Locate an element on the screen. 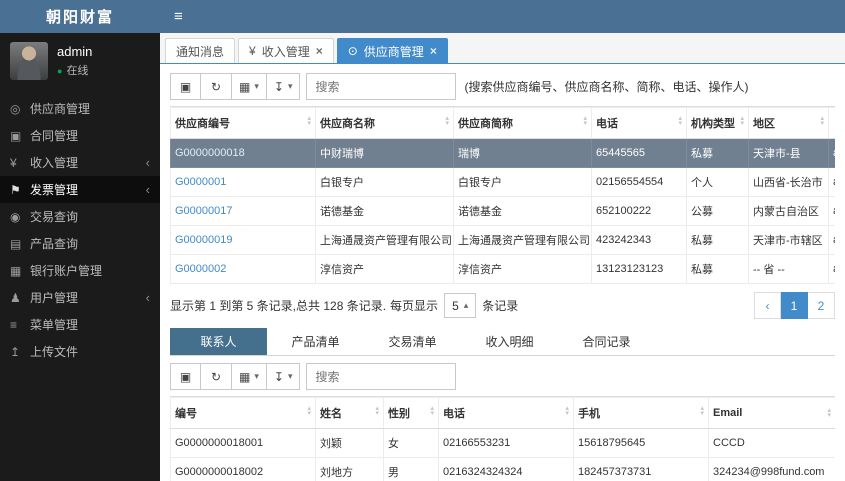 Image resolution: width=845 pixels, height=481 pixels. sidebar-item-products: ▤ 产品查询 is located at coordinates (80, 243).